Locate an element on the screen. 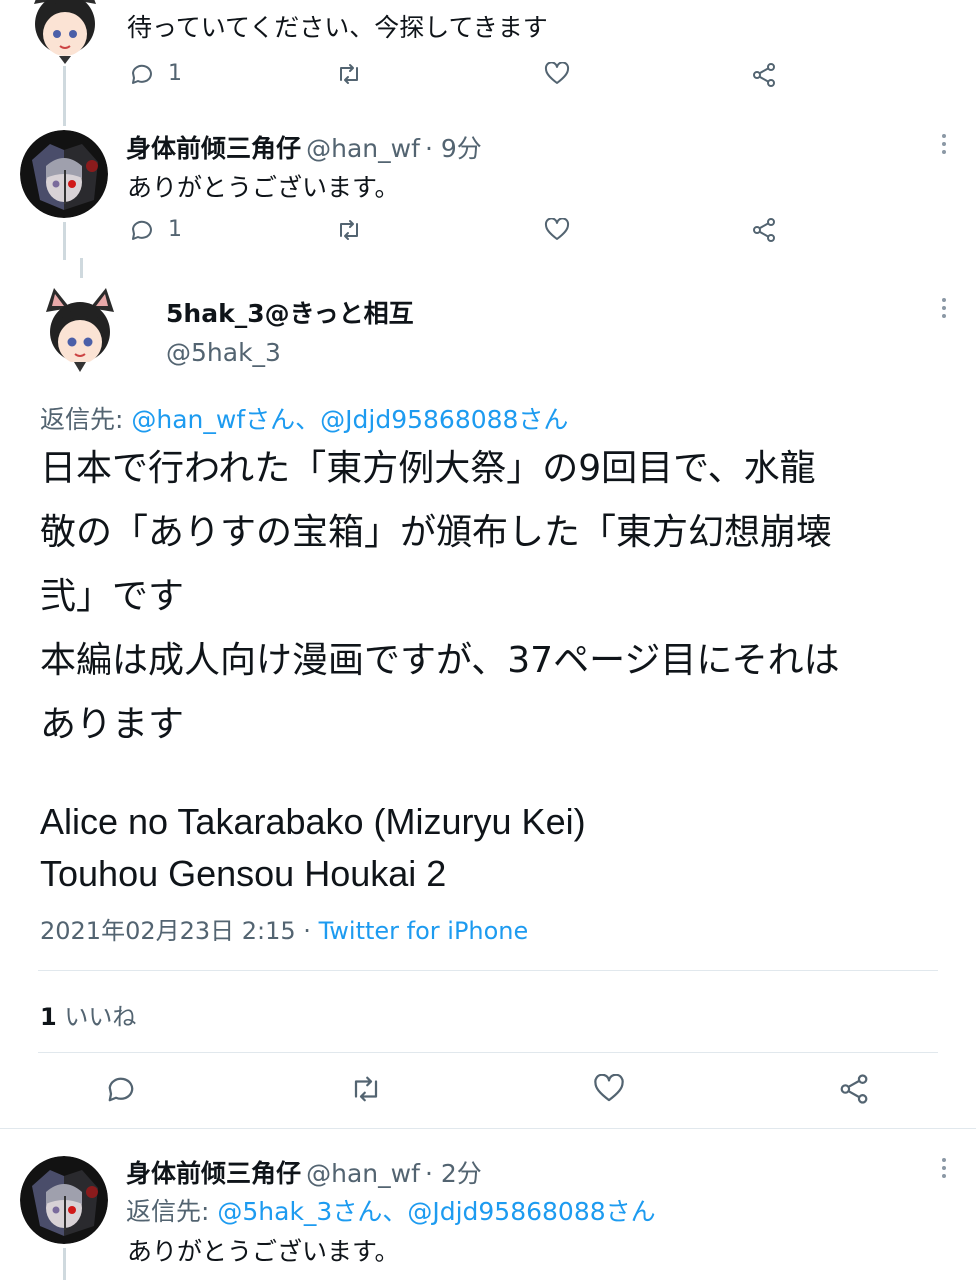  tweet-line: あります is located at coordinates (112, 724).